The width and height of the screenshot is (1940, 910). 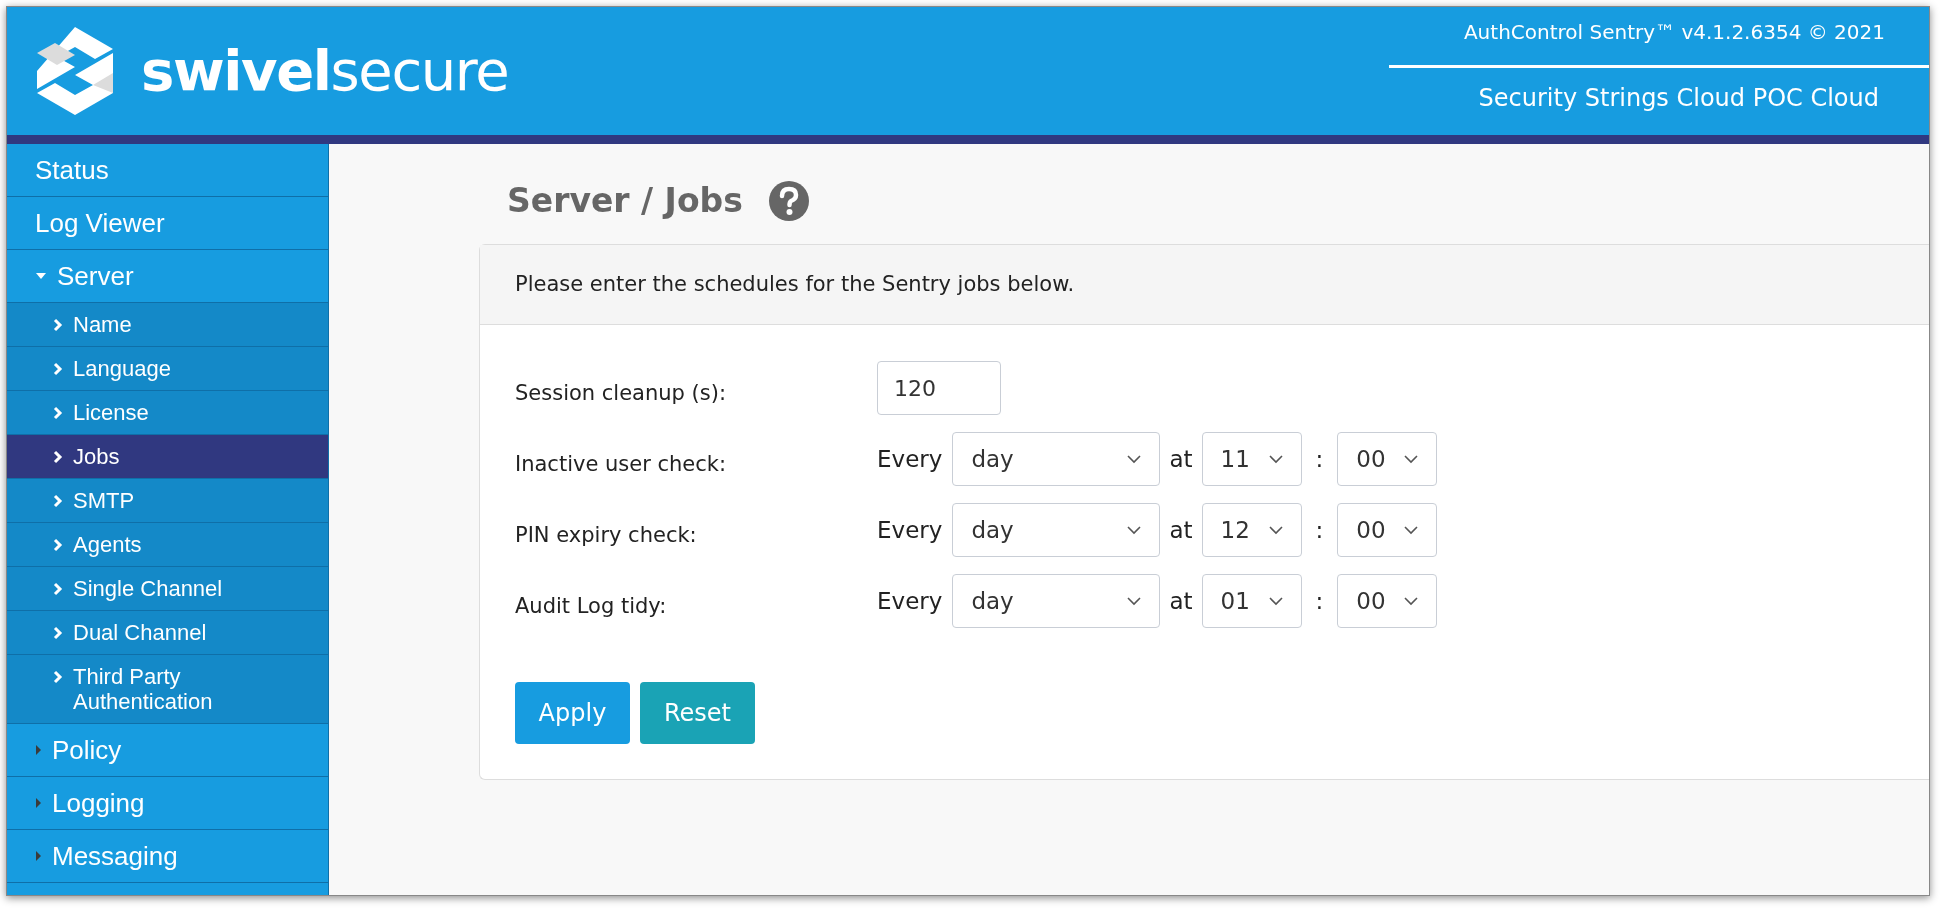 What do you see at coordinates (1674, 32) in the screenshot?
I see `version-text: AuthControl Sentry™ v4.1.2.6354 © 2021` at bounding box center [1674, 32].